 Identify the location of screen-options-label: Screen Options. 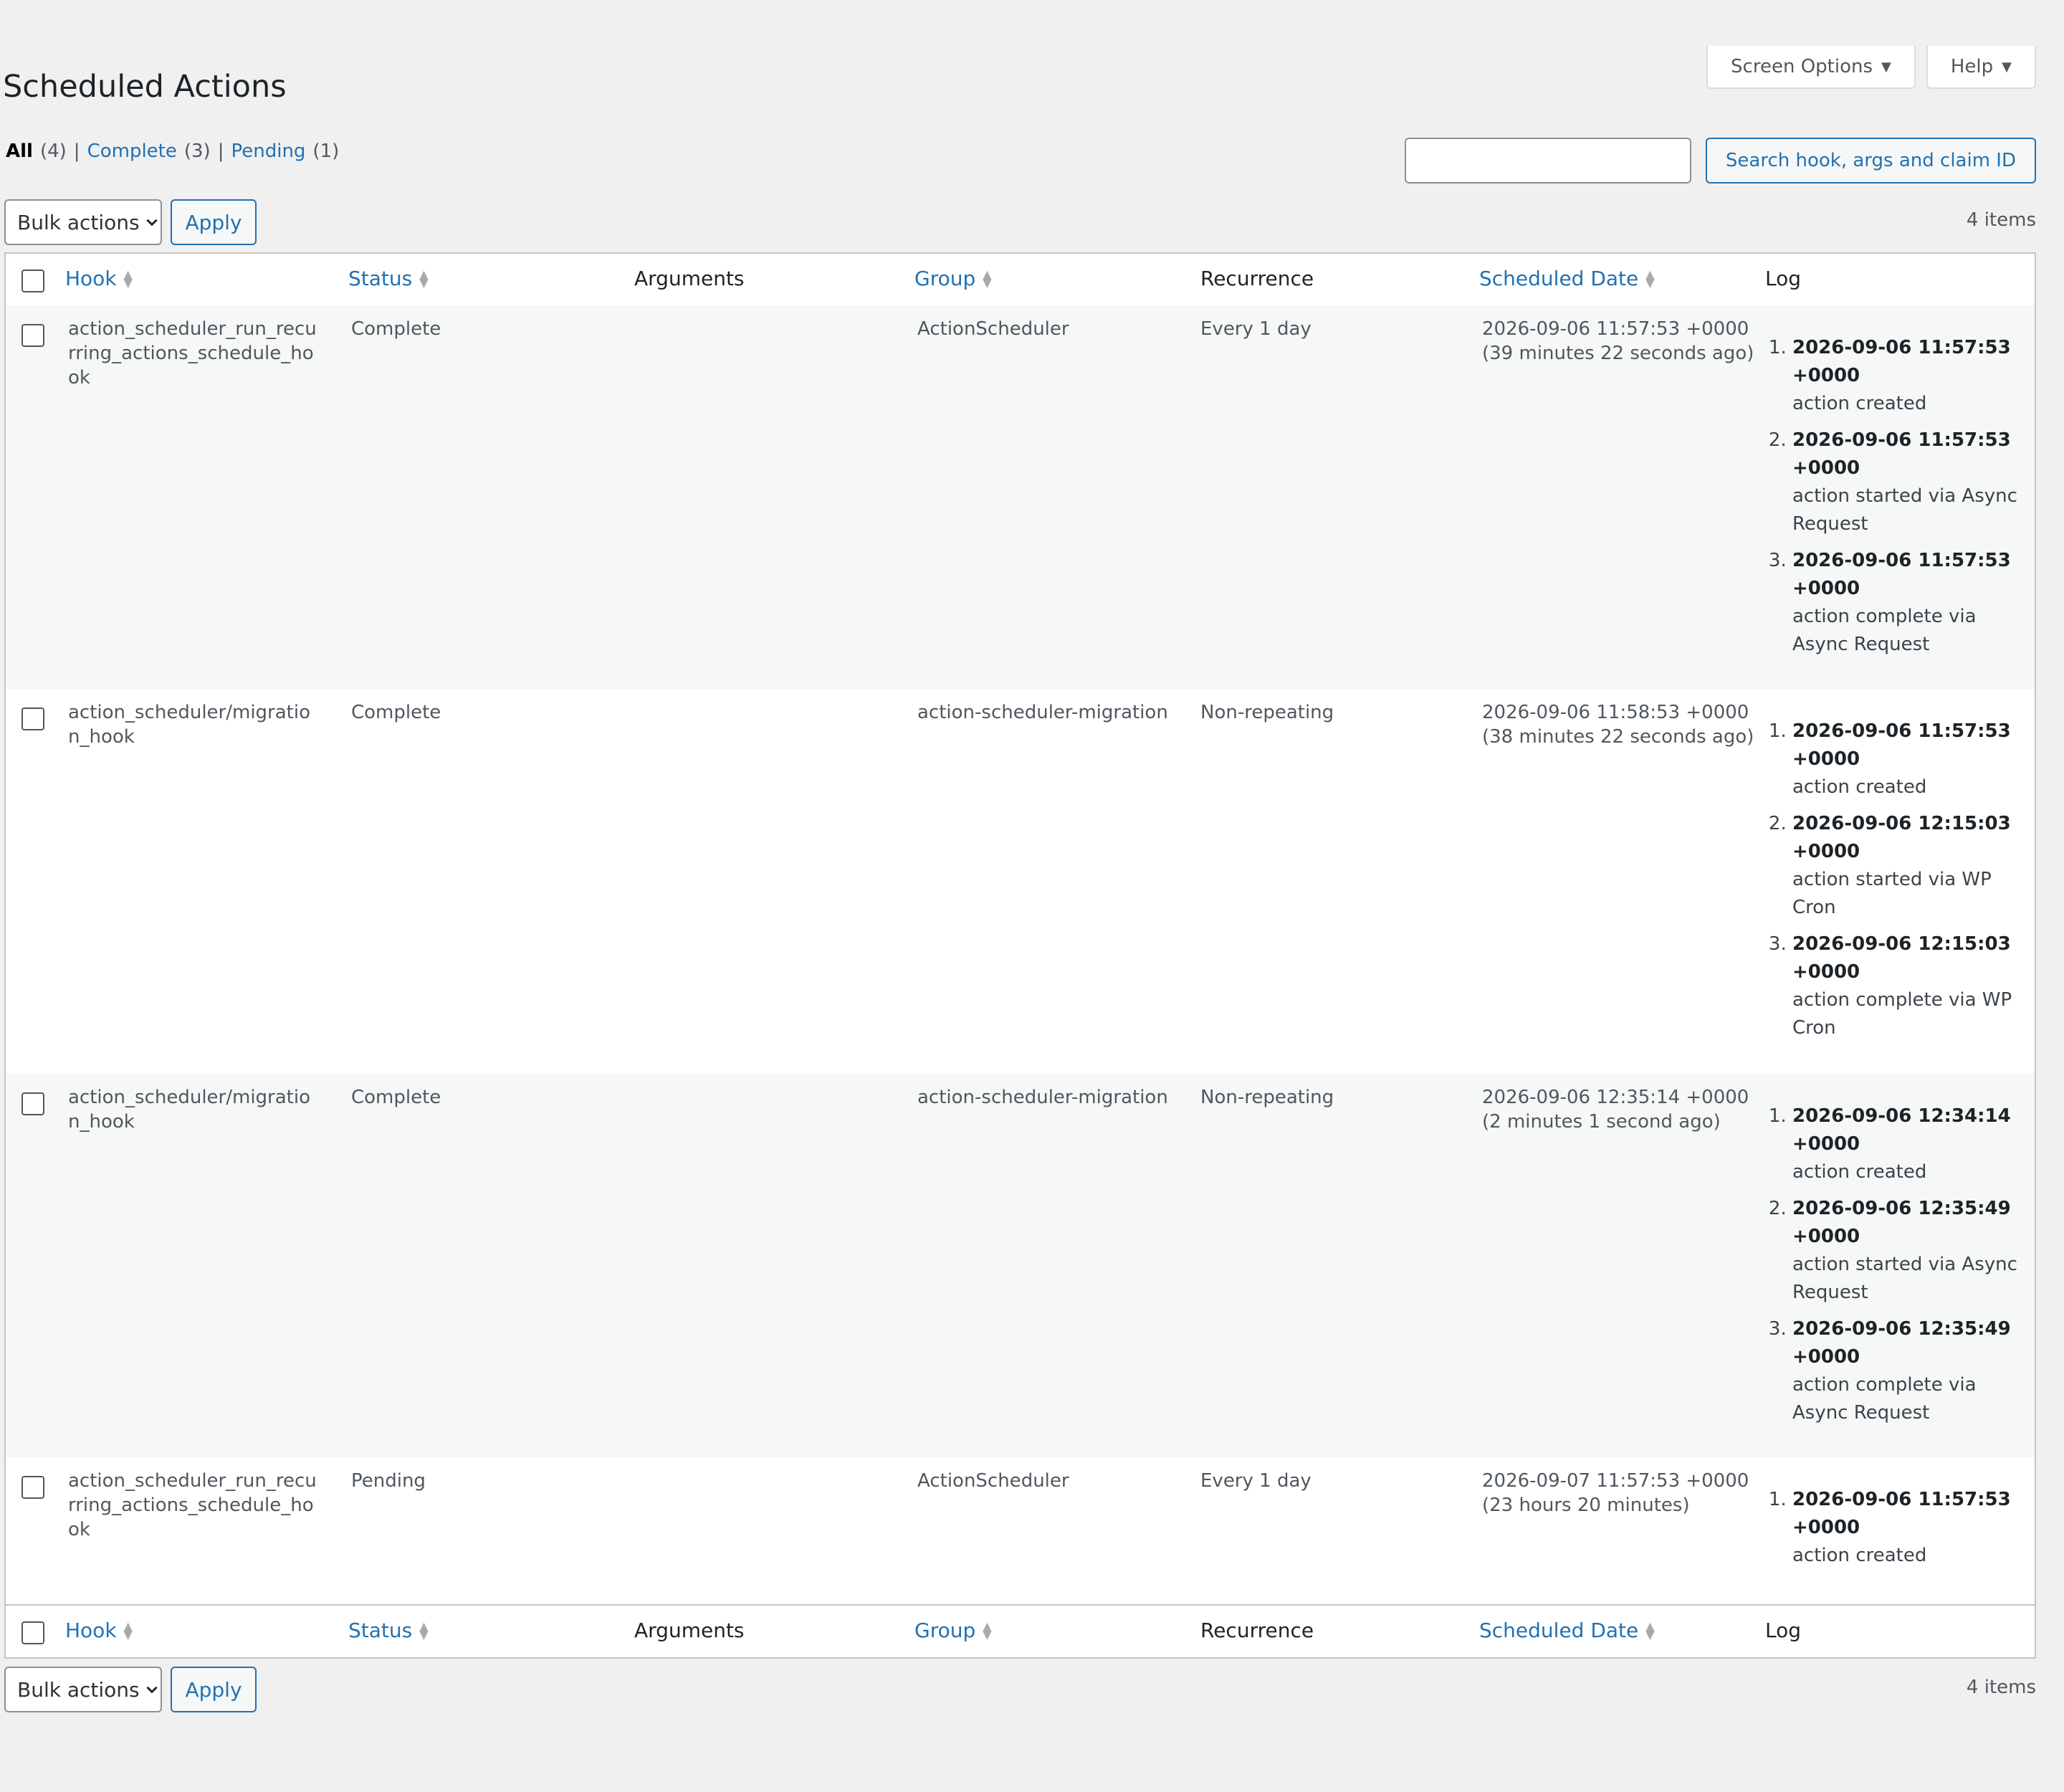
(1802, 66).